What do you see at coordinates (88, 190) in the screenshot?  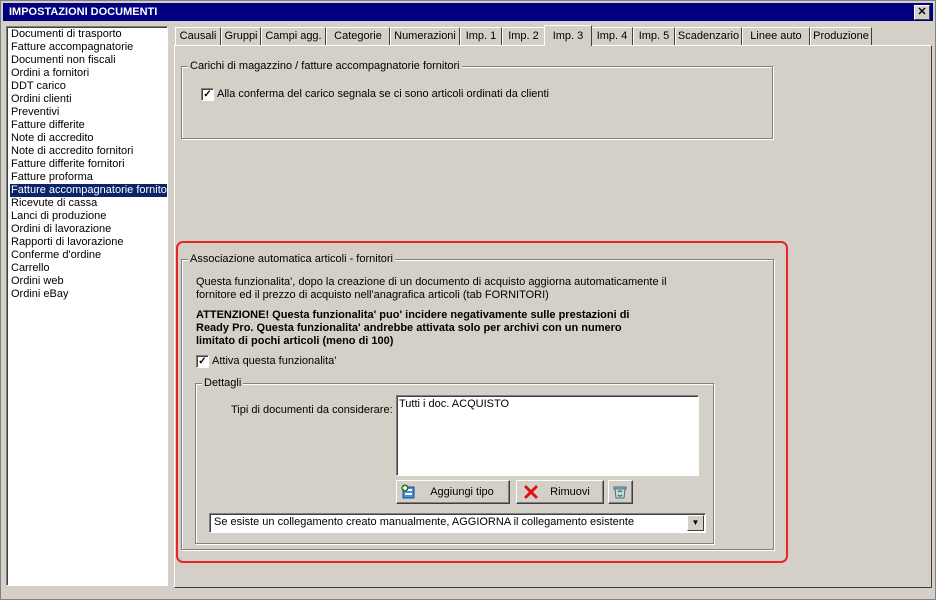 I see `doc-list-item: Fatture accompagnatorie fornito` at bounding box center [88, 190].